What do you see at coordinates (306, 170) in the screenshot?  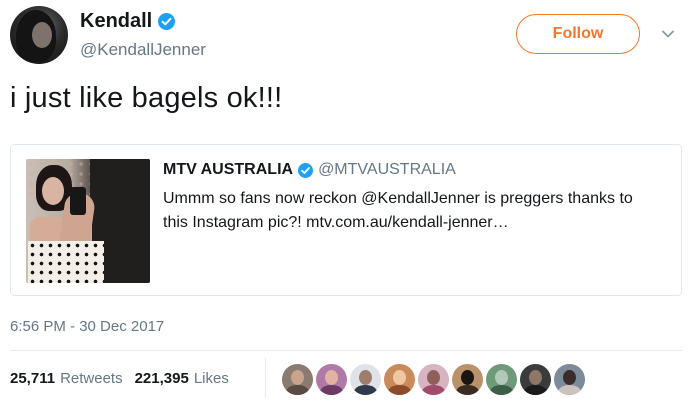 I see `quoted-verified-badge-icon` at bounding box center [306, 170].